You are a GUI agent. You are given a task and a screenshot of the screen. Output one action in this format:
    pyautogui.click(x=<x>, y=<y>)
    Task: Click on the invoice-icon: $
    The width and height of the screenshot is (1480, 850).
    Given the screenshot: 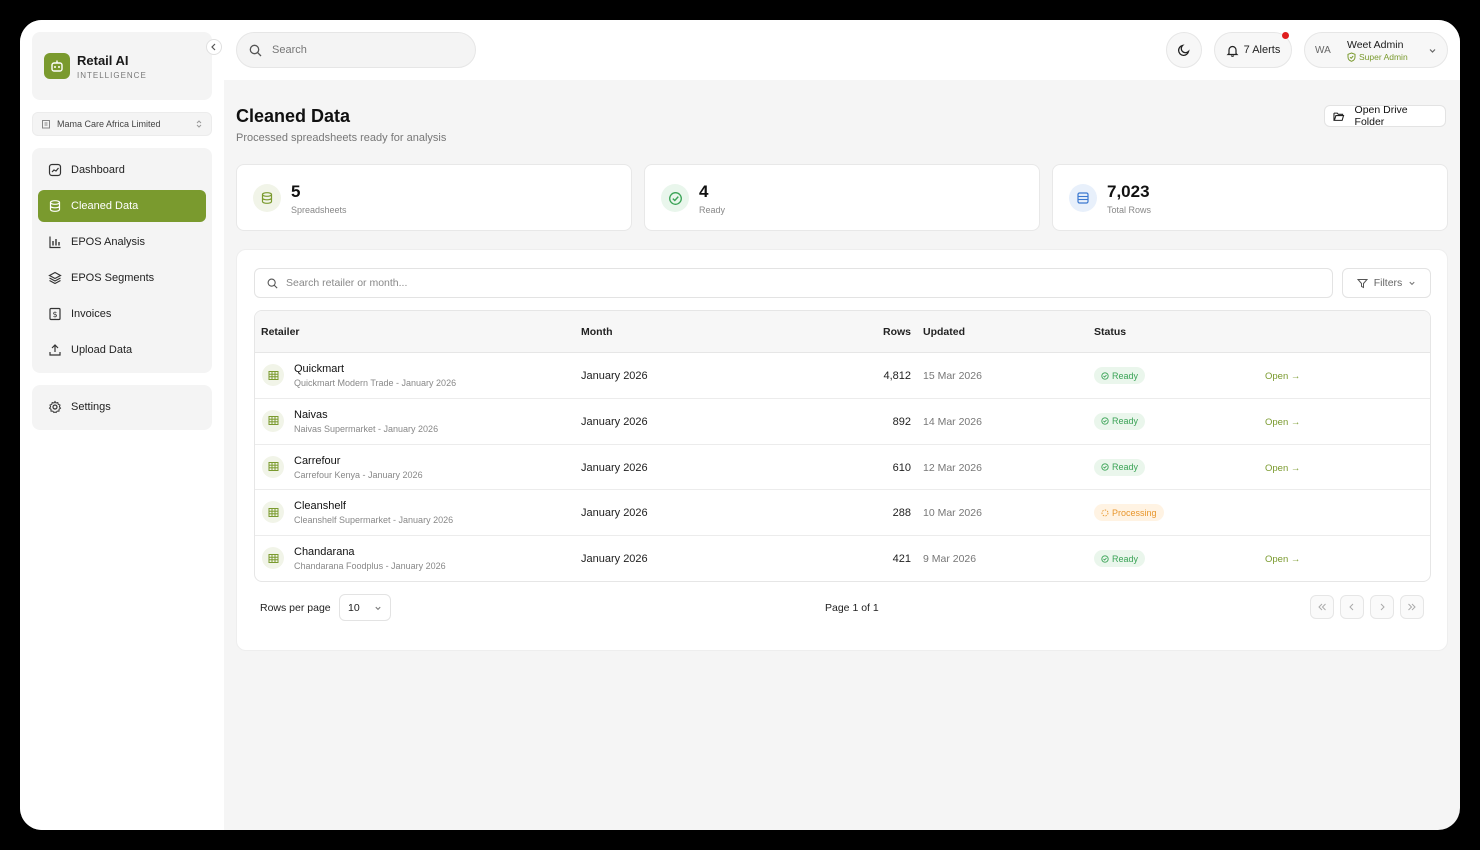 What is the action you would take?
    pyautogui.click(x=55, y=314)
    